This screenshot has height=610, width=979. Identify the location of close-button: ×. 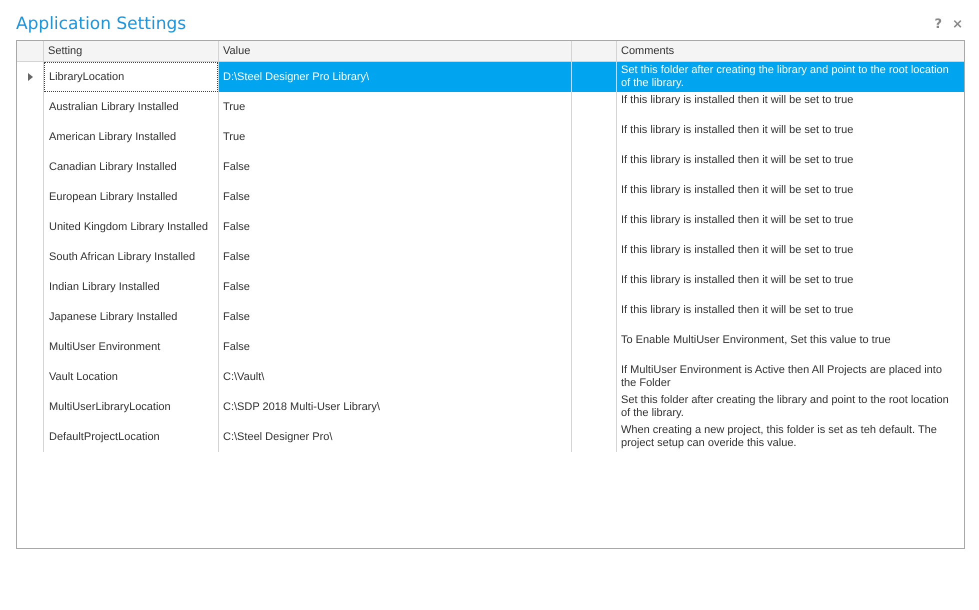
(957, 24).